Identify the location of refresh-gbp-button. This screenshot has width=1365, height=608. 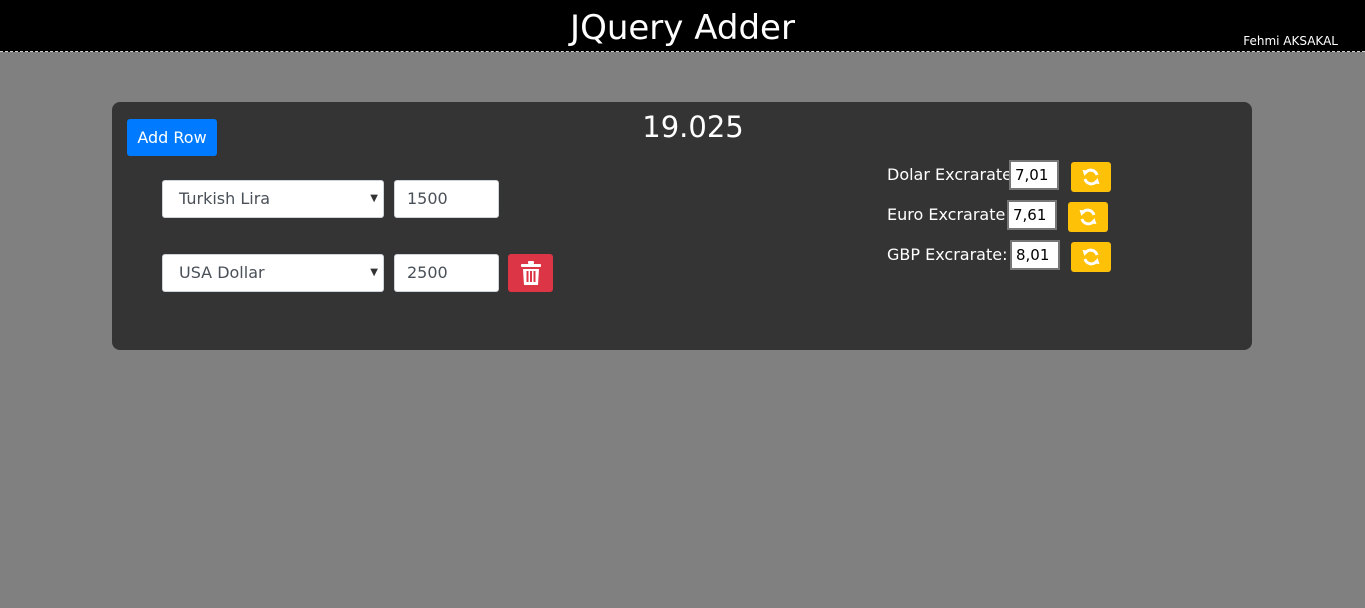
(1091, 257).